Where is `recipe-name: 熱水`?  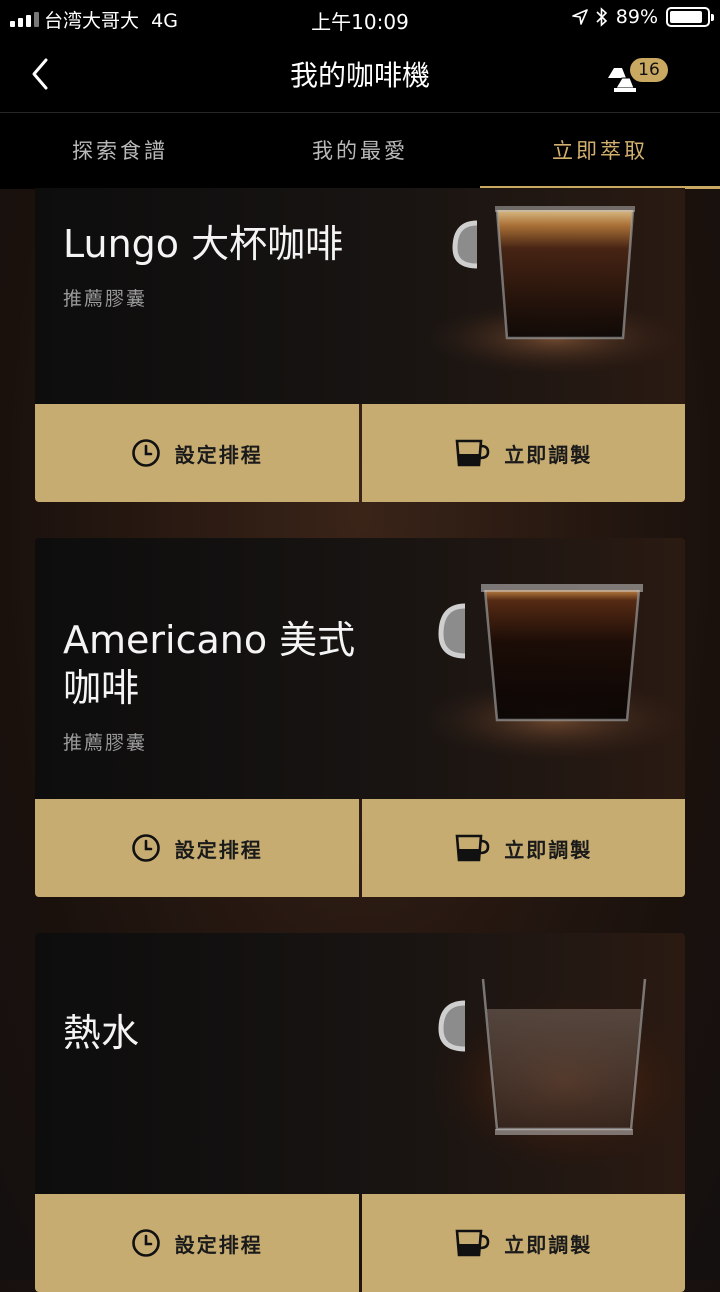
recipe-name: 熱水 is located at coordinates (101, 1033).